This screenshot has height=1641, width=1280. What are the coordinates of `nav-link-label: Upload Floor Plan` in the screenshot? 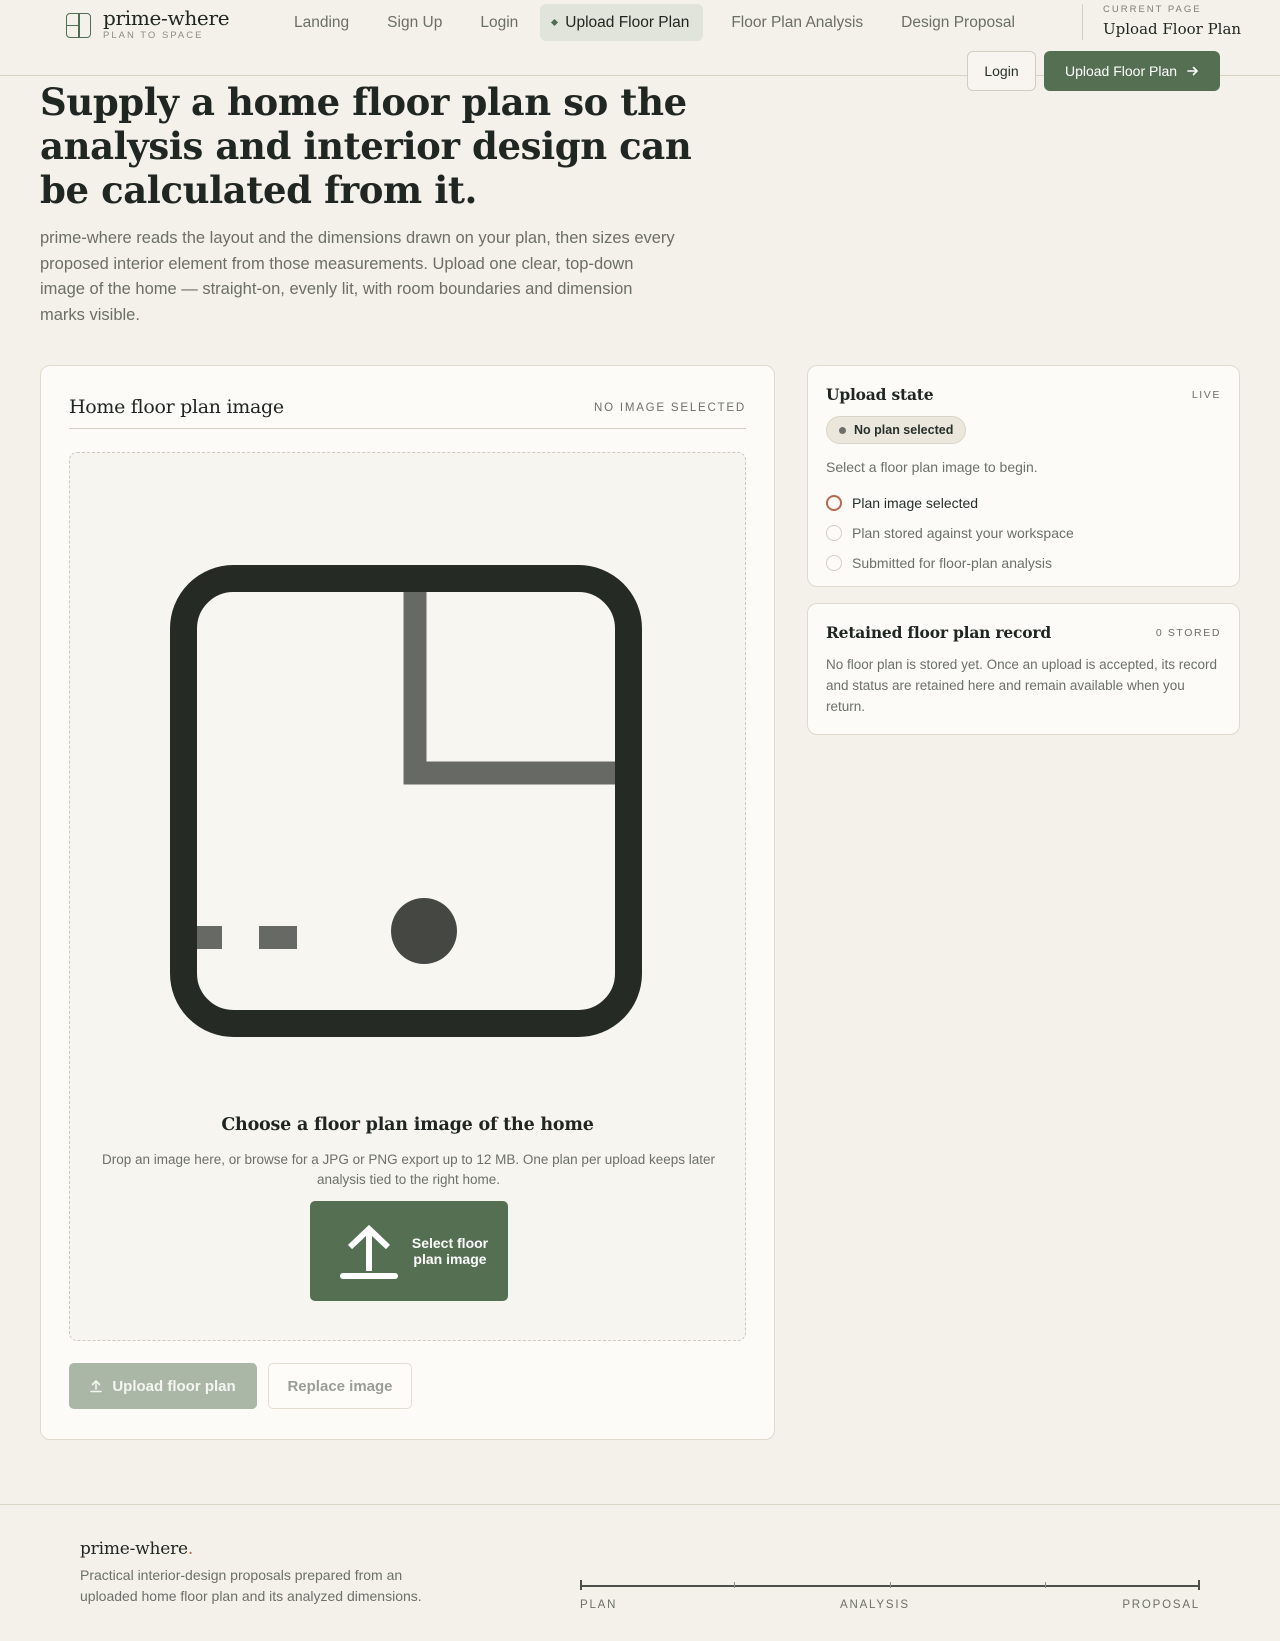 It's located at (627, 22).